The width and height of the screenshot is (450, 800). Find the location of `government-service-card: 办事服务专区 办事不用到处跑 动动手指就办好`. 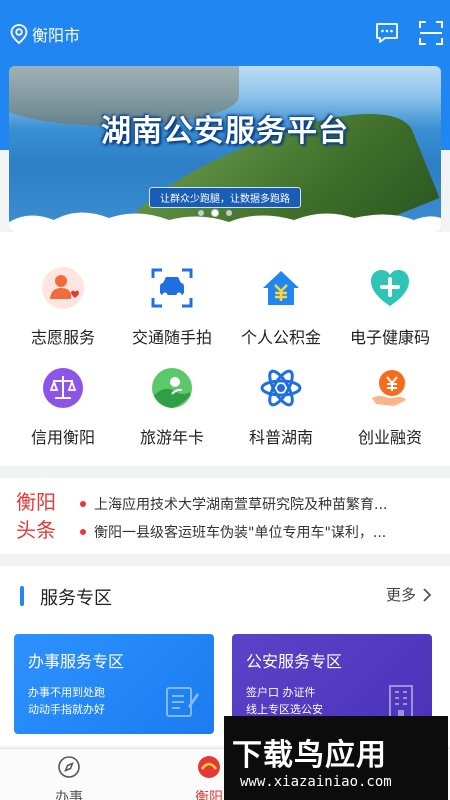

government-service-card: 办事服务专区 办事不用到处跑 动动手指就办好 is located at coordinates (114, 684).